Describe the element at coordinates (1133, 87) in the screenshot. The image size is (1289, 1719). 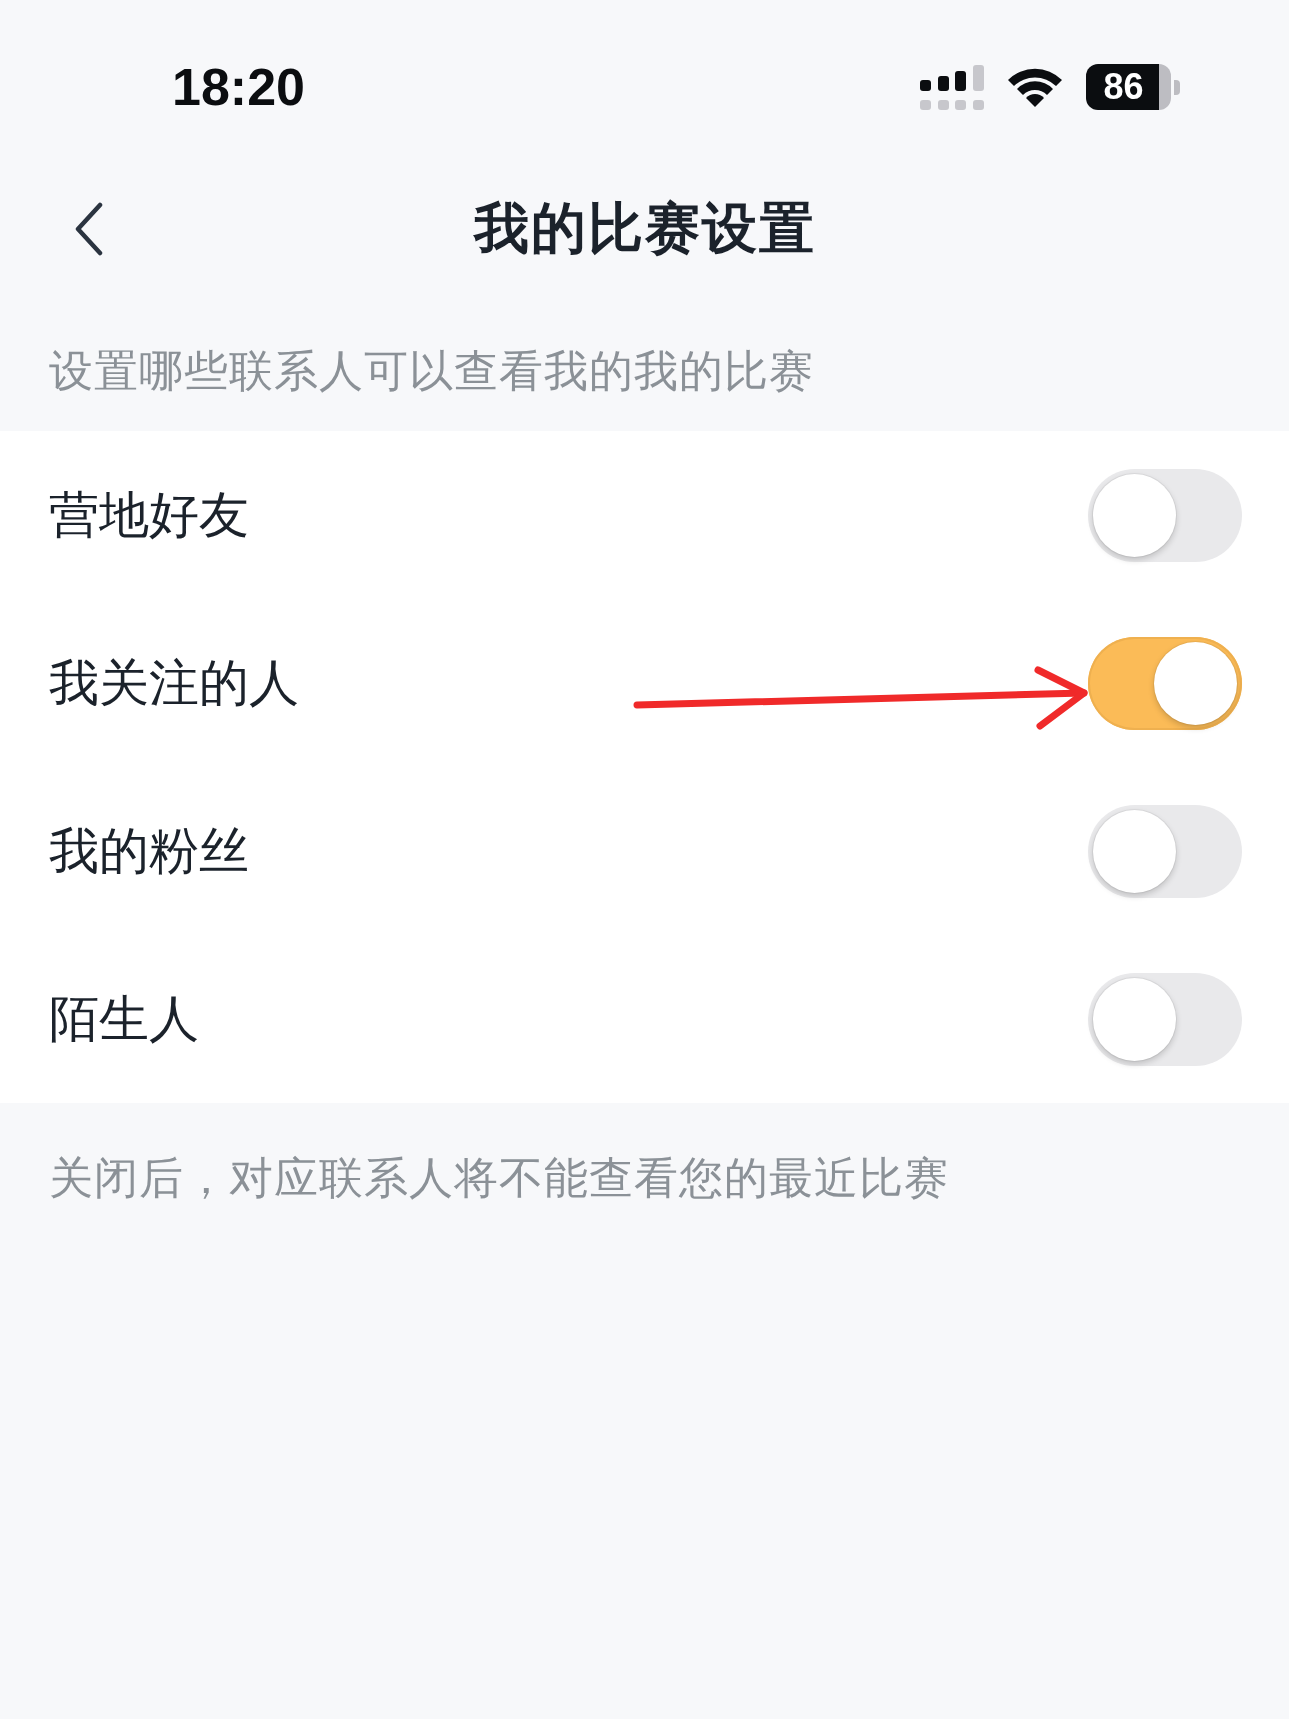
I see `battery-indicator: 86` at that location.